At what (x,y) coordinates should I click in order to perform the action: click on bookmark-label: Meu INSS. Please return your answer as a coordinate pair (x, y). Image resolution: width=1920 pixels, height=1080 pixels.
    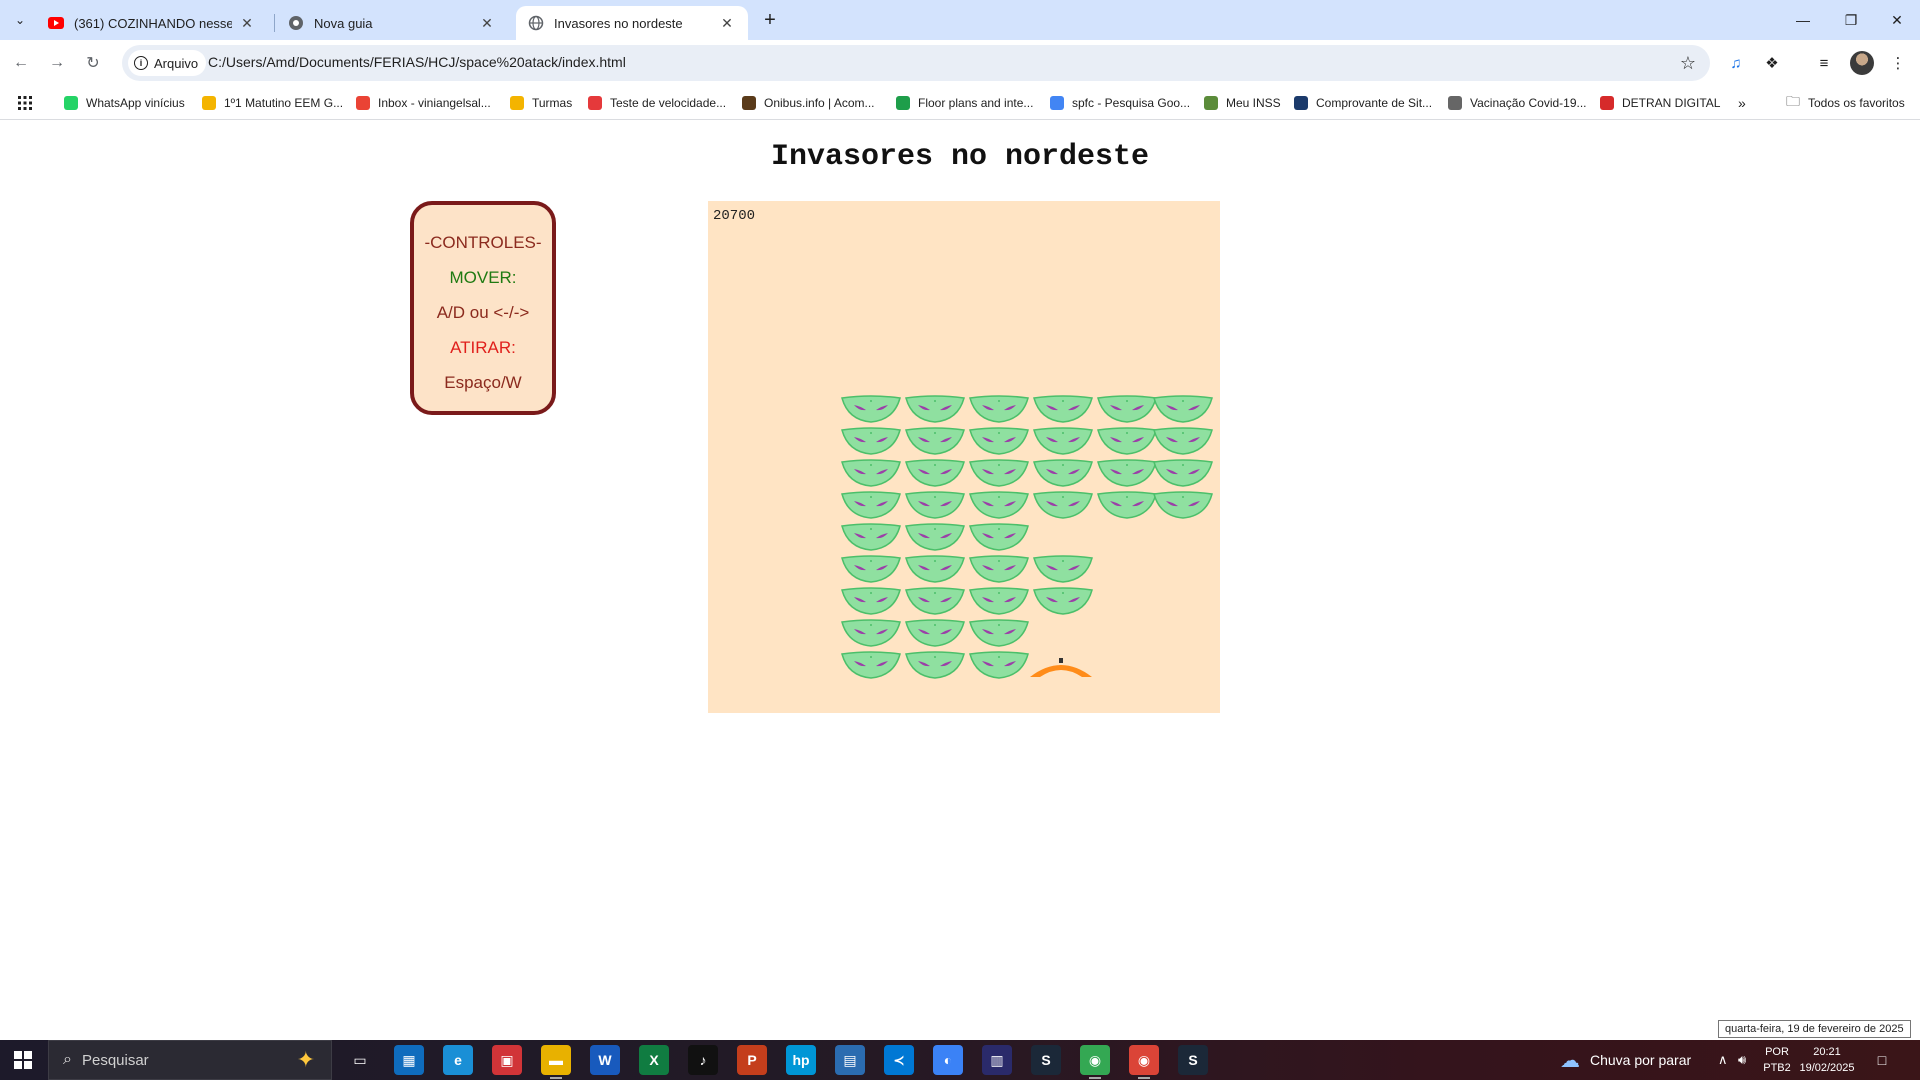
    Looking at the image, I should click on (1253, 103).